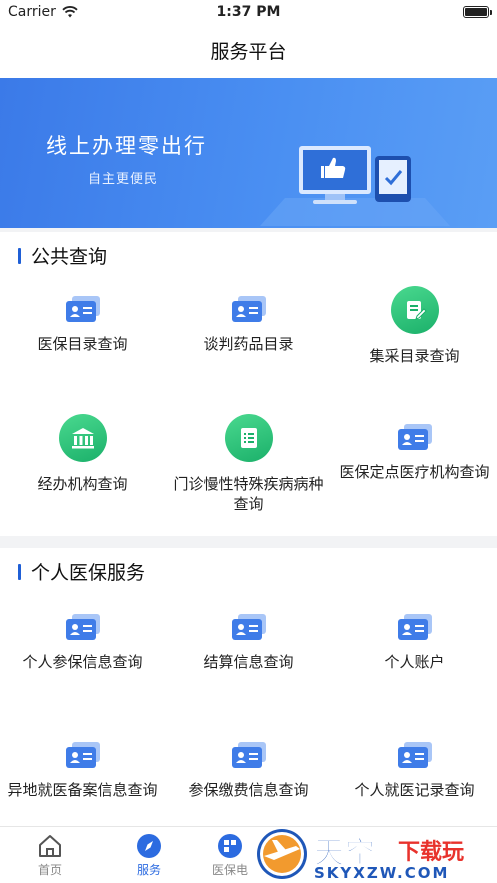  I want to click on watermark-brand-sub: 下载玩, so click(431, 852).